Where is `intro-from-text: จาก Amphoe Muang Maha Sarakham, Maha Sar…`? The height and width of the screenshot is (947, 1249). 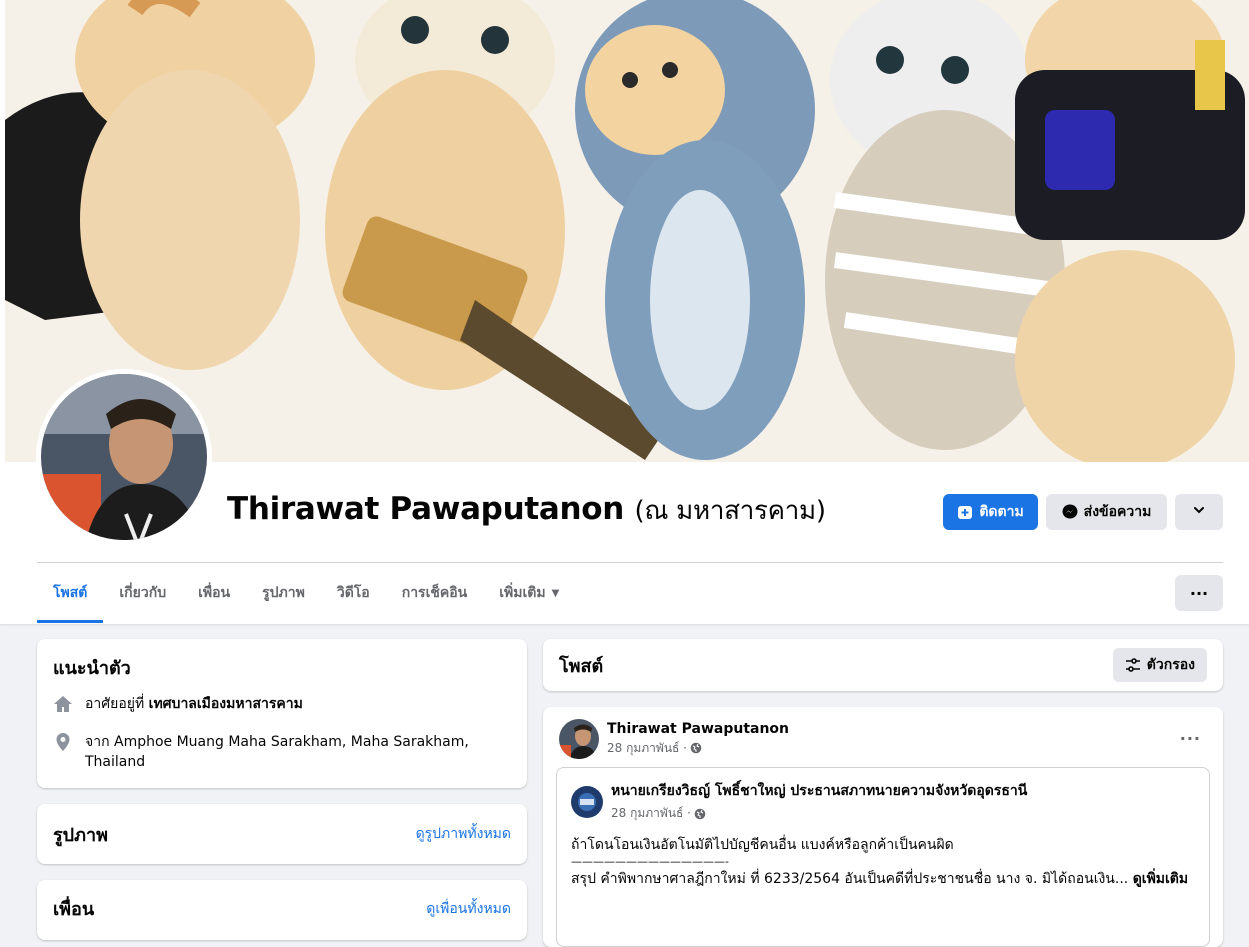 intro-from-text: จาก Amphoe Muang Maha Sarakham, Maha Sar… is located at coordinates (298, 752).